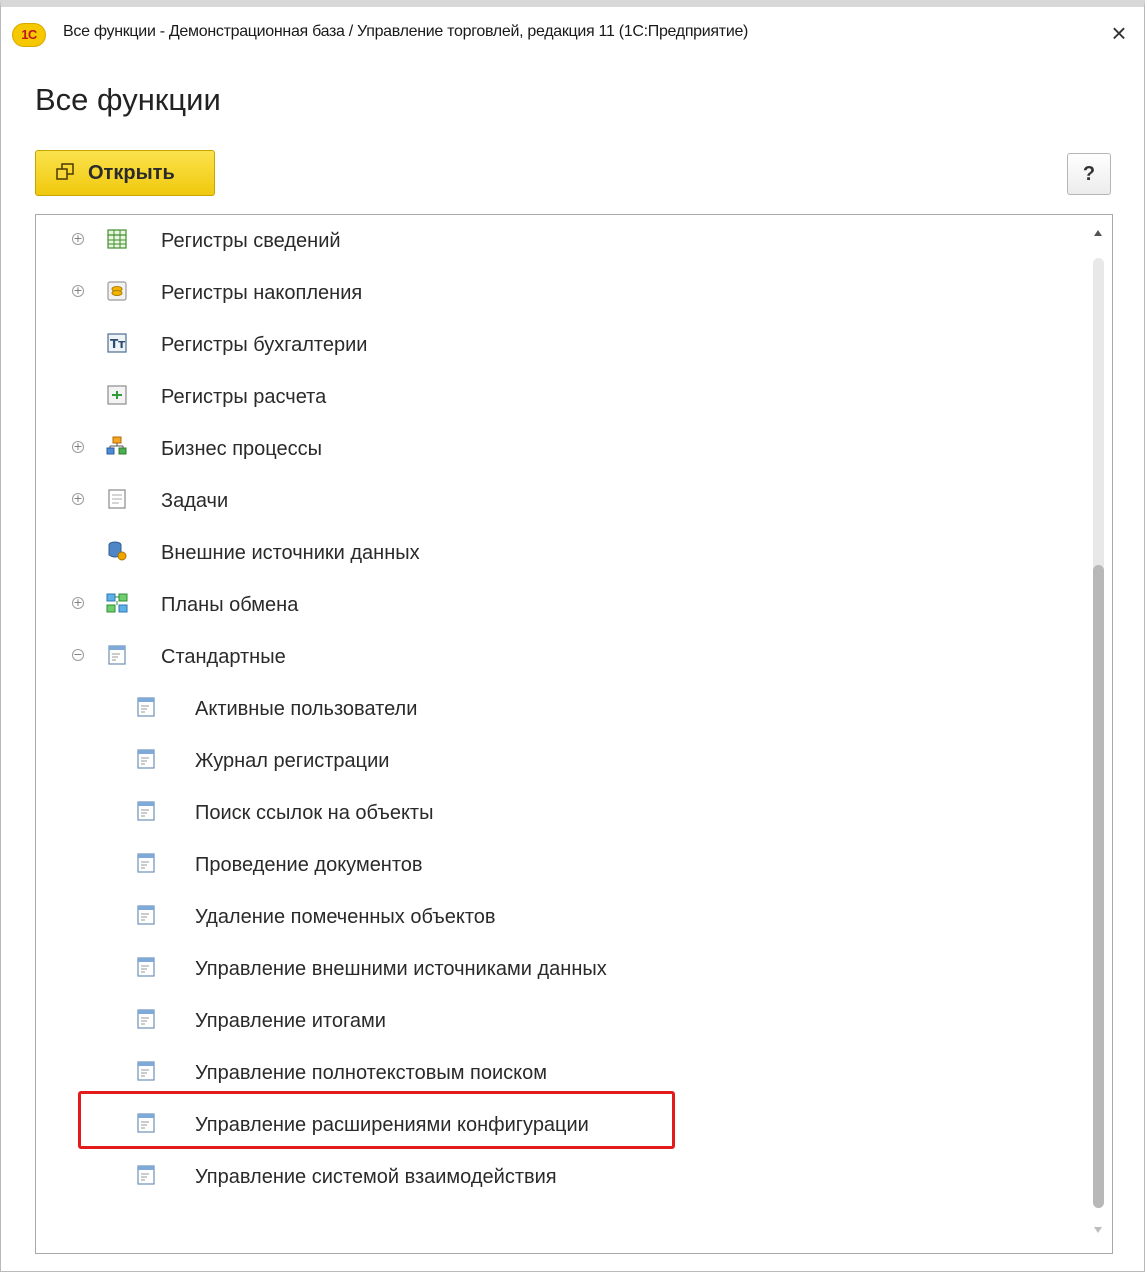  Describe the element at coordinates (1089, 174) in the screenshot. I see `help-button: ?` at that location.